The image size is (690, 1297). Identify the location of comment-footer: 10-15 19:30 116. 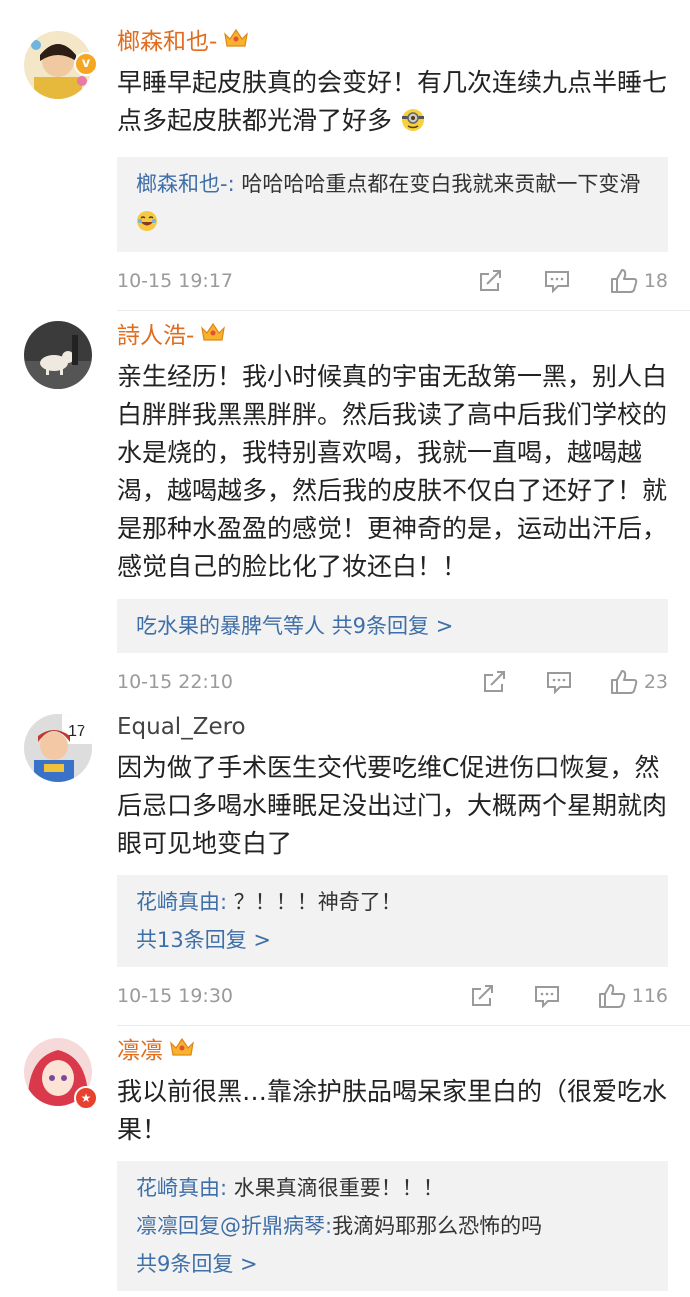
(392, 996).